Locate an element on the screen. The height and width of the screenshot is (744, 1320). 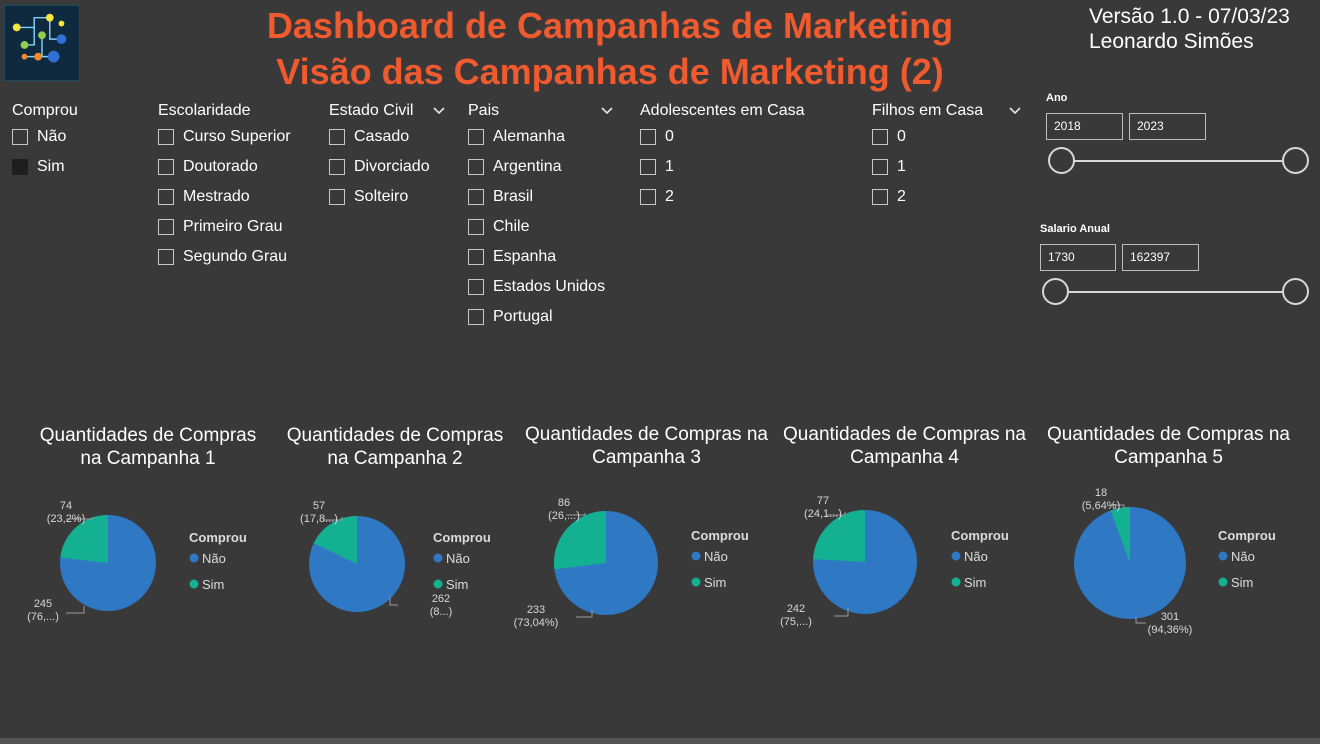
pie-chart-5: 18(5,64%) 301(94,36%) Comprou Não Sim is located at coordinates (1175, 561).